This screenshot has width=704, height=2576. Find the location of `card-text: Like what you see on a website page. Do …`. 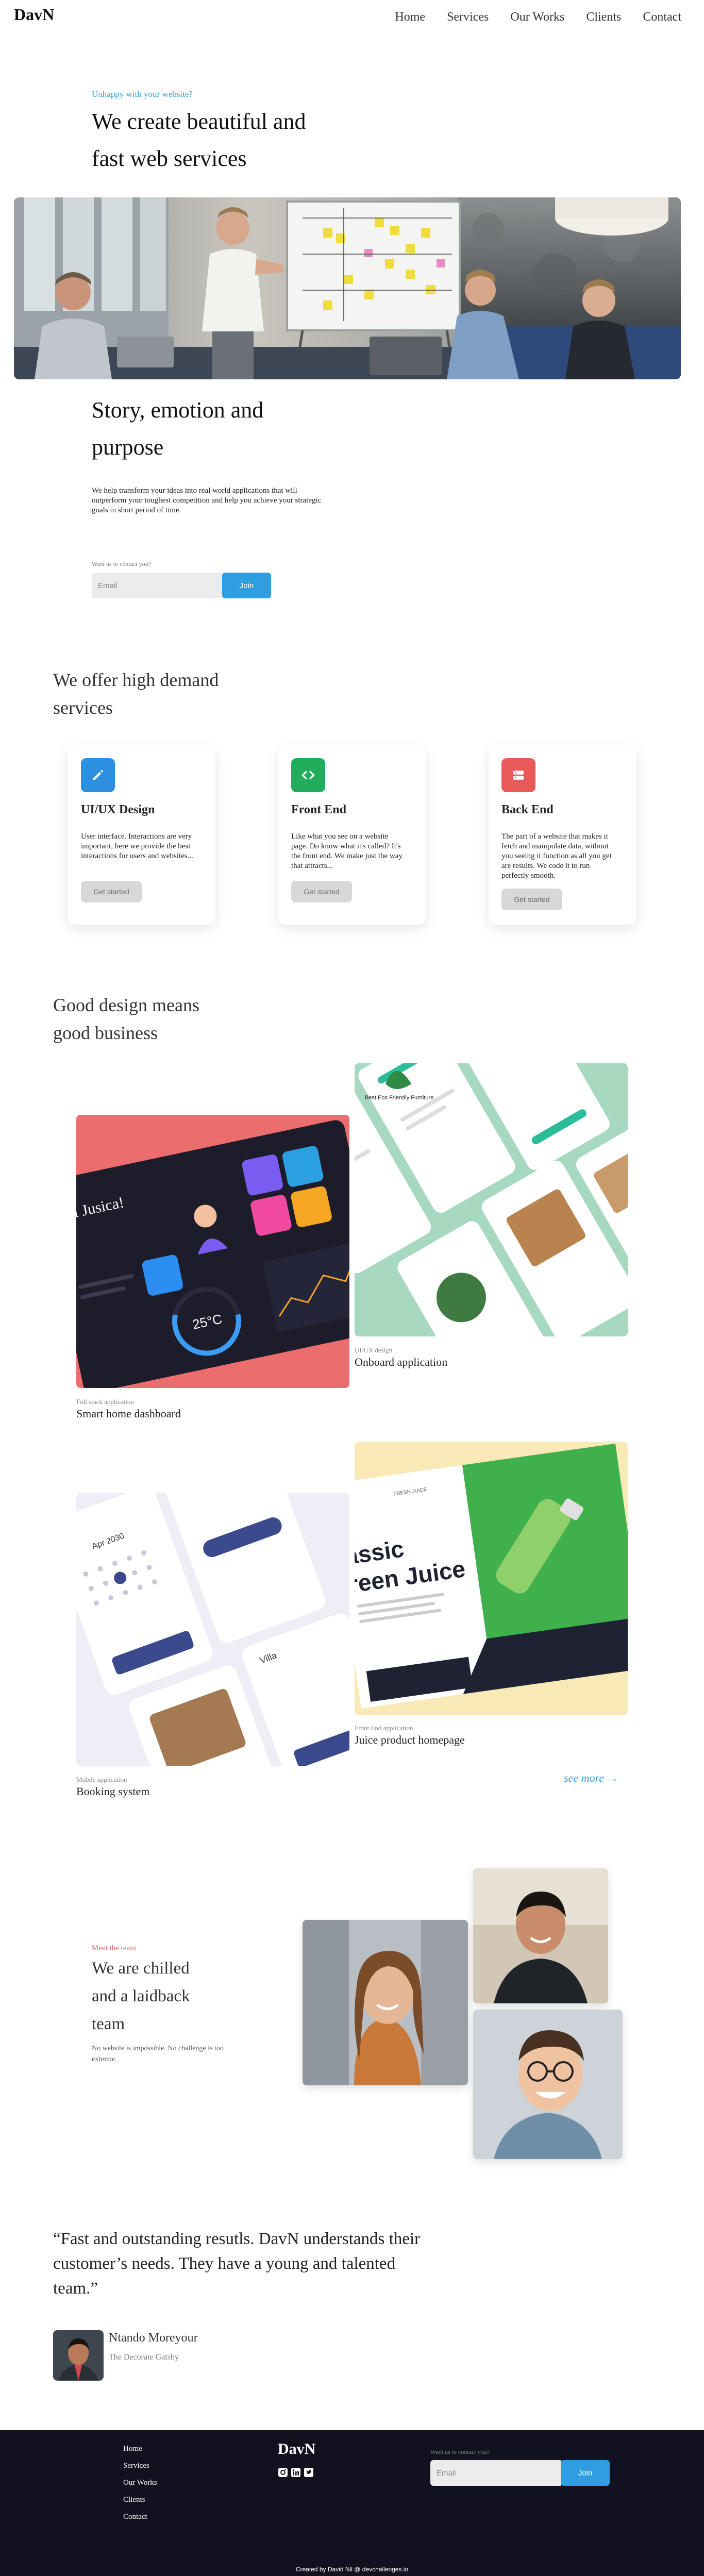

card-text: Like what you see on a website page. Do … is located at coordinates (347, 851).